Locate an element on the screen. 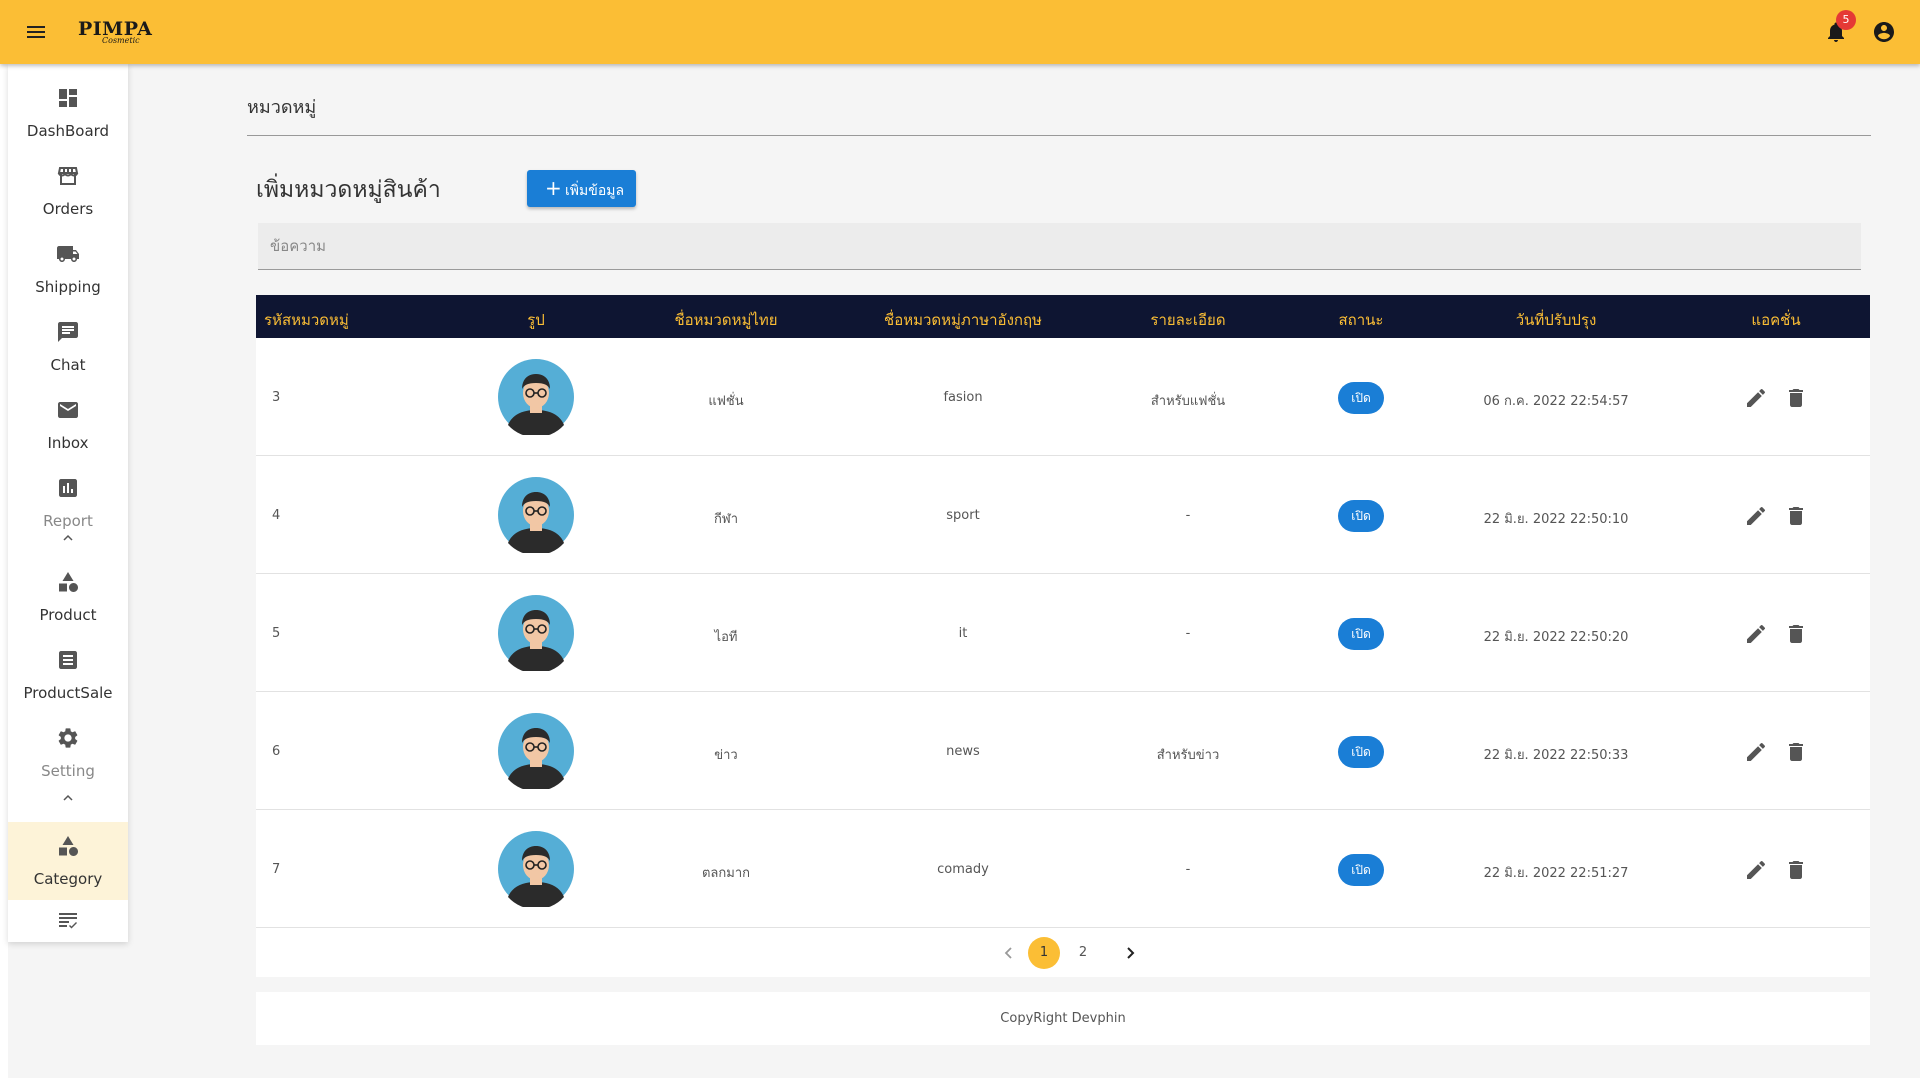 This screenshot has width=1920, height=1078. sidebar-item-setting: Setting is located at coordinates (68, 753).